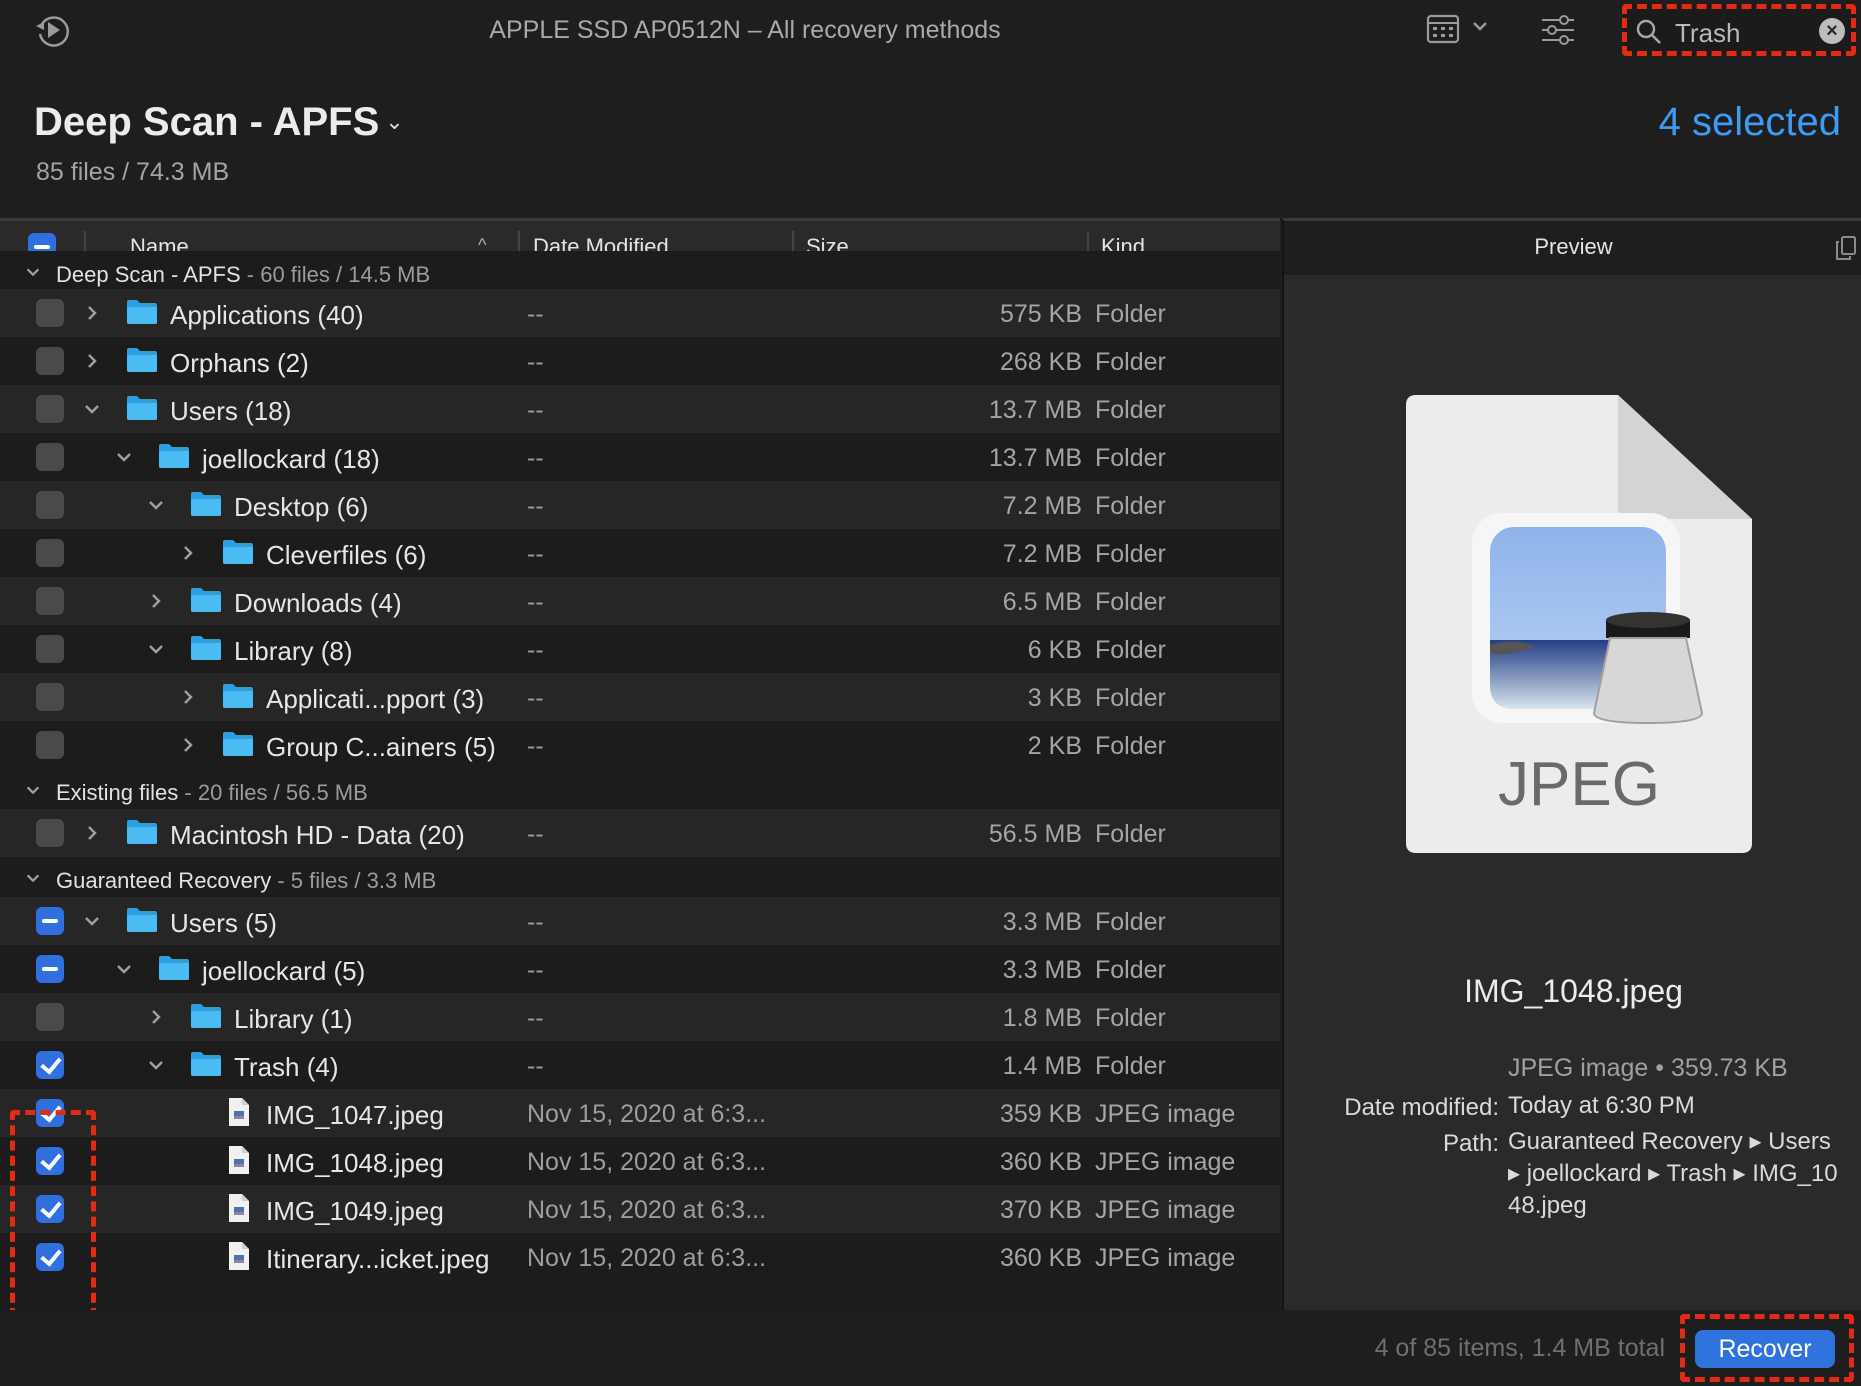 The width and height of the screenshot is (1861, 1386). Describe the element at coordinates (640, 697) in the screenshot. I see `folder-row: Applicati...pport (3) -- 3 KB Folder` at that location.